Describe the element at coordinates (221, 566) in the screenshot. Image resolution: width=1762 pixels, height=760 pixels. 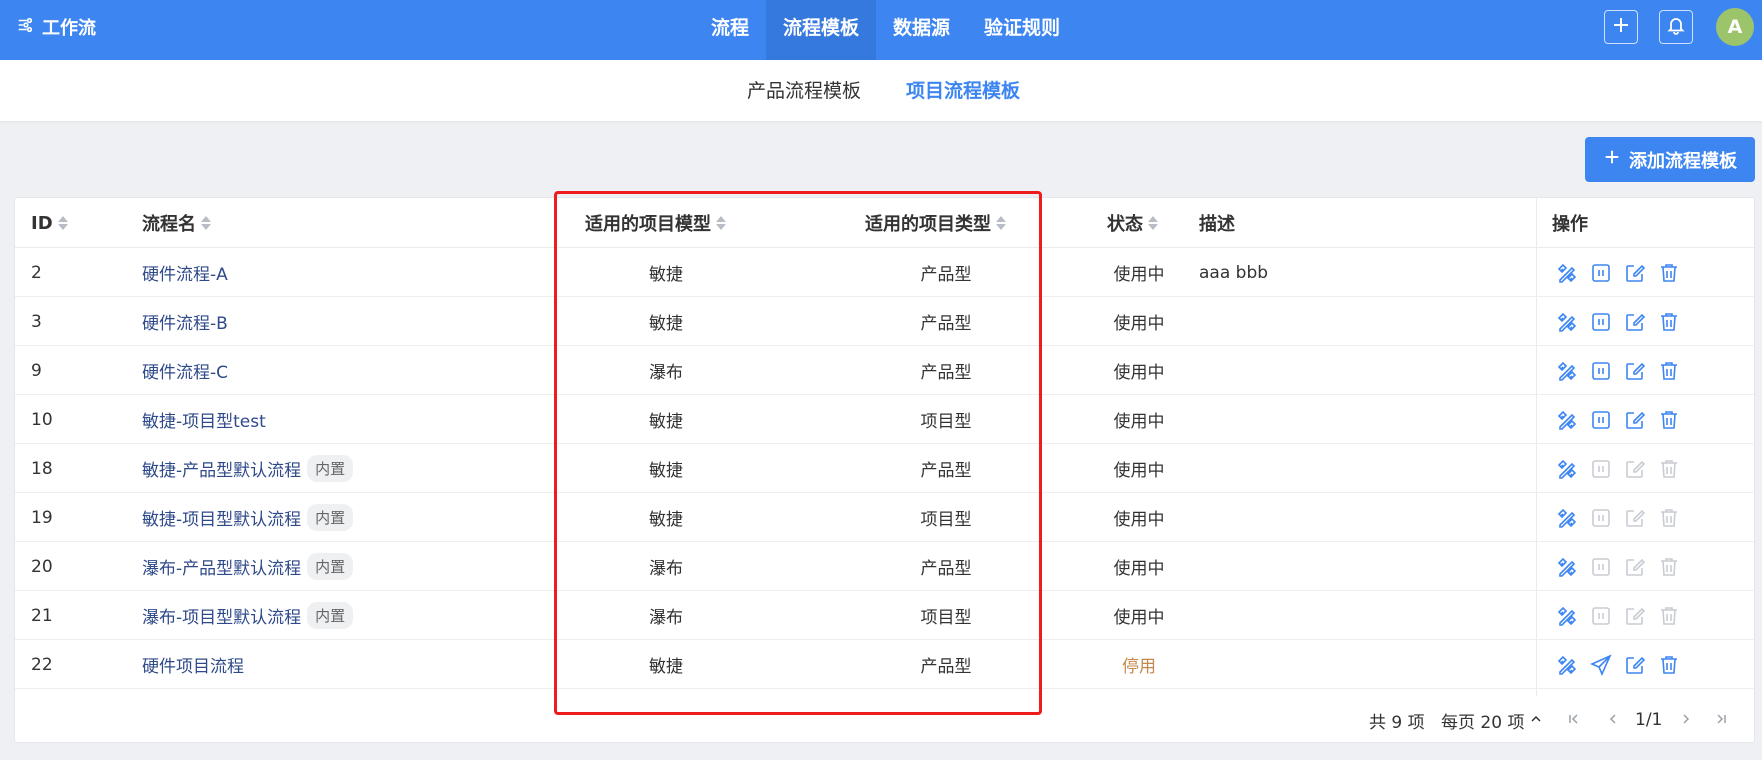
I see `process-name-link: 瀑布-产品型默认流程` at that location.